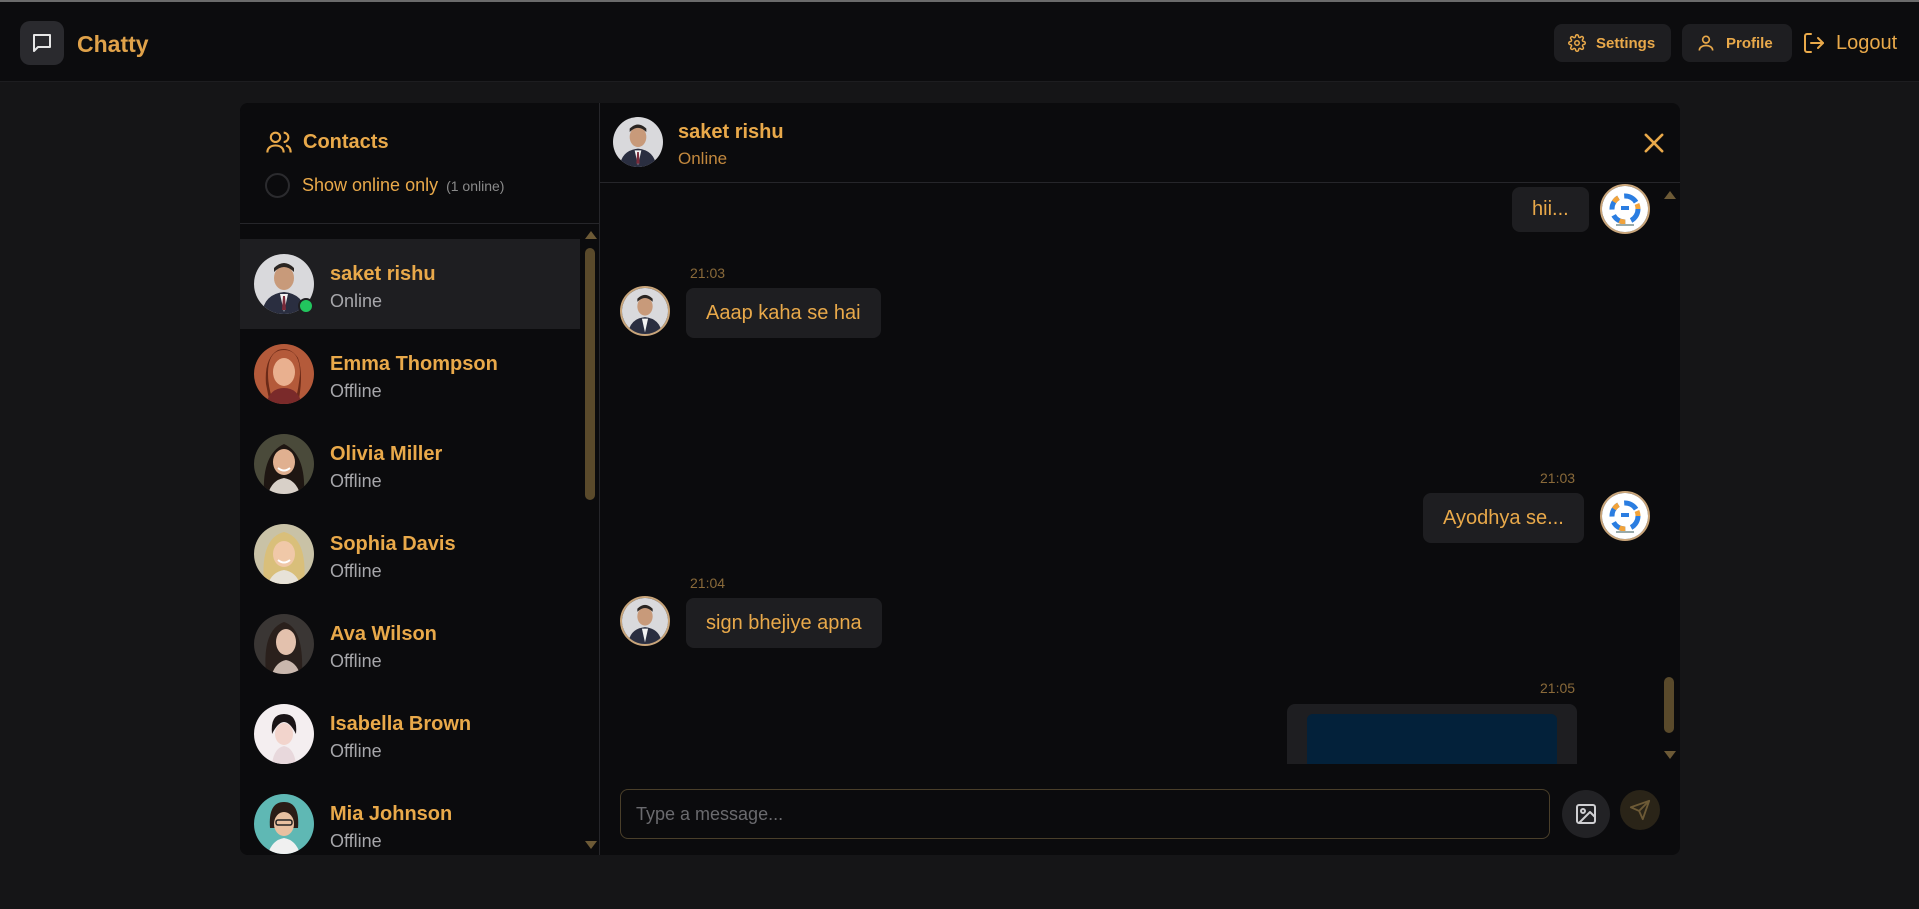  I want to click on image-icon, so click(1586, 814).